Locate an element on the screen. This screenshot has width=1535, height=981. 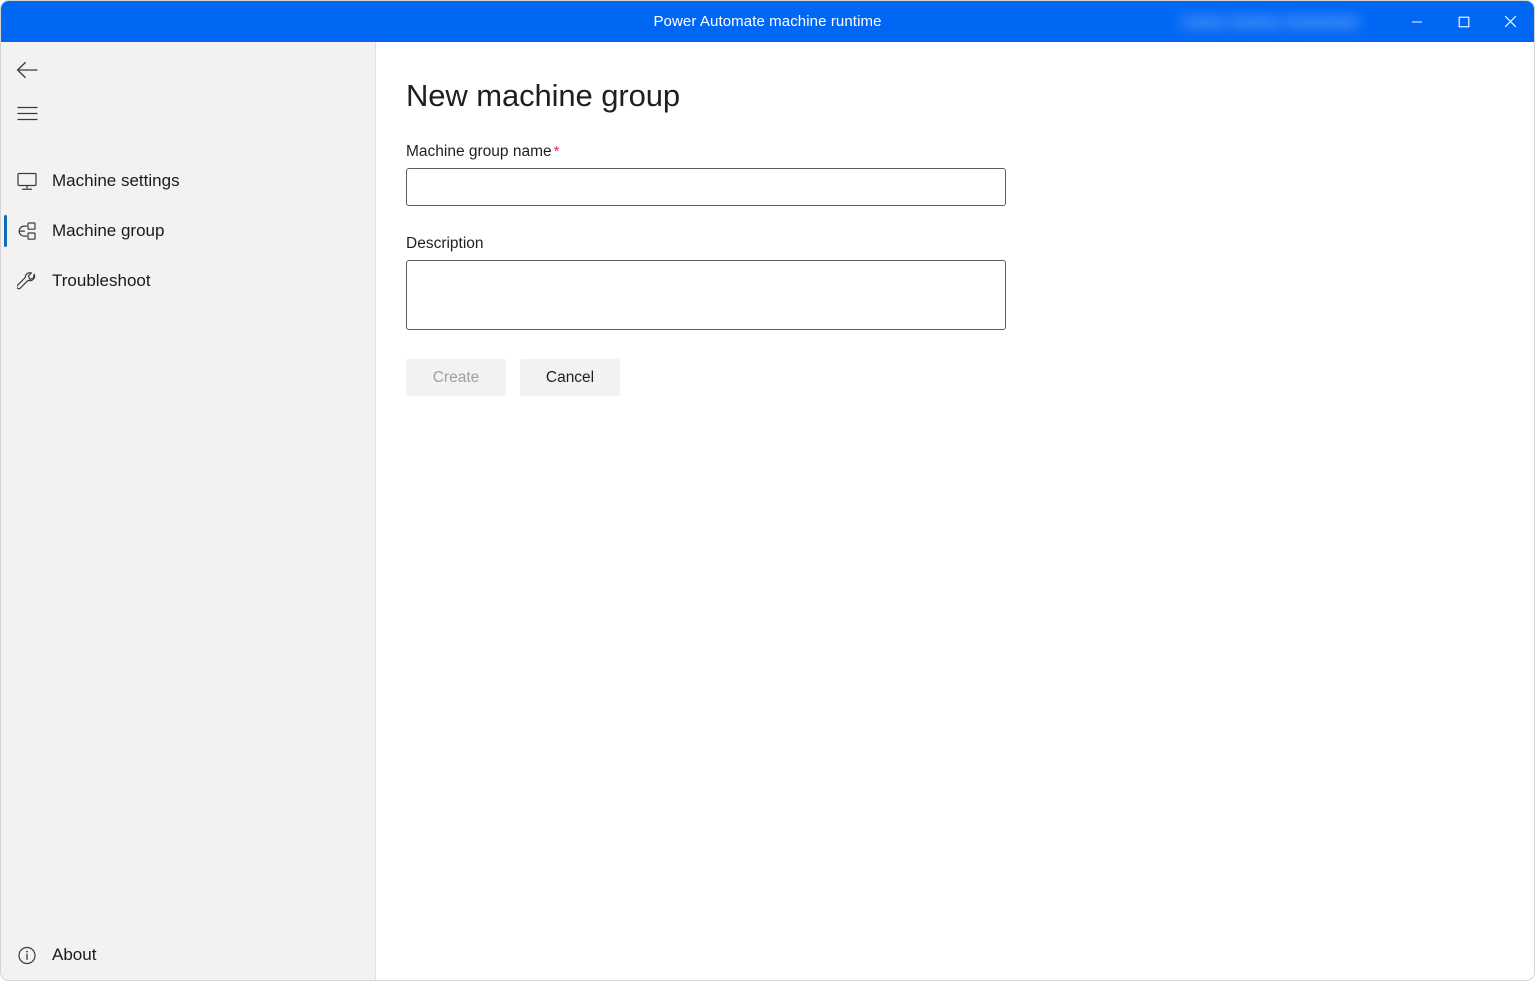
back-button is located at coordinates (27, 72).